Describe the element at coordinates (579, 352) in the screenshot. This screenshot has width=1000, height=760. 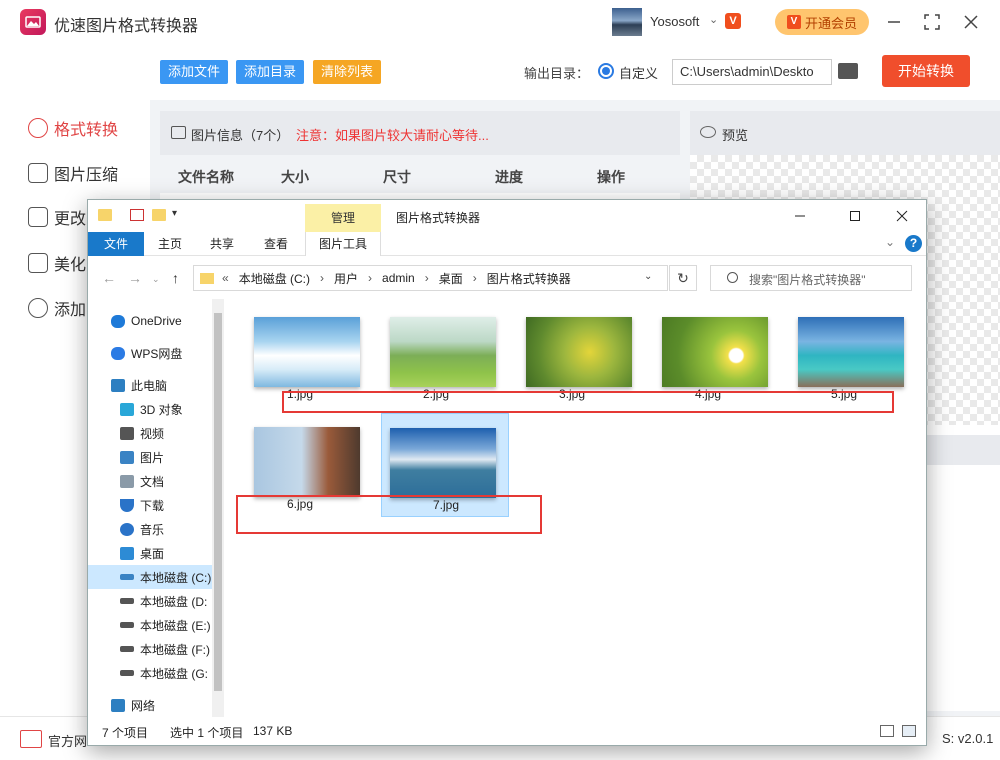
I see `image-thumbnail` at that location.